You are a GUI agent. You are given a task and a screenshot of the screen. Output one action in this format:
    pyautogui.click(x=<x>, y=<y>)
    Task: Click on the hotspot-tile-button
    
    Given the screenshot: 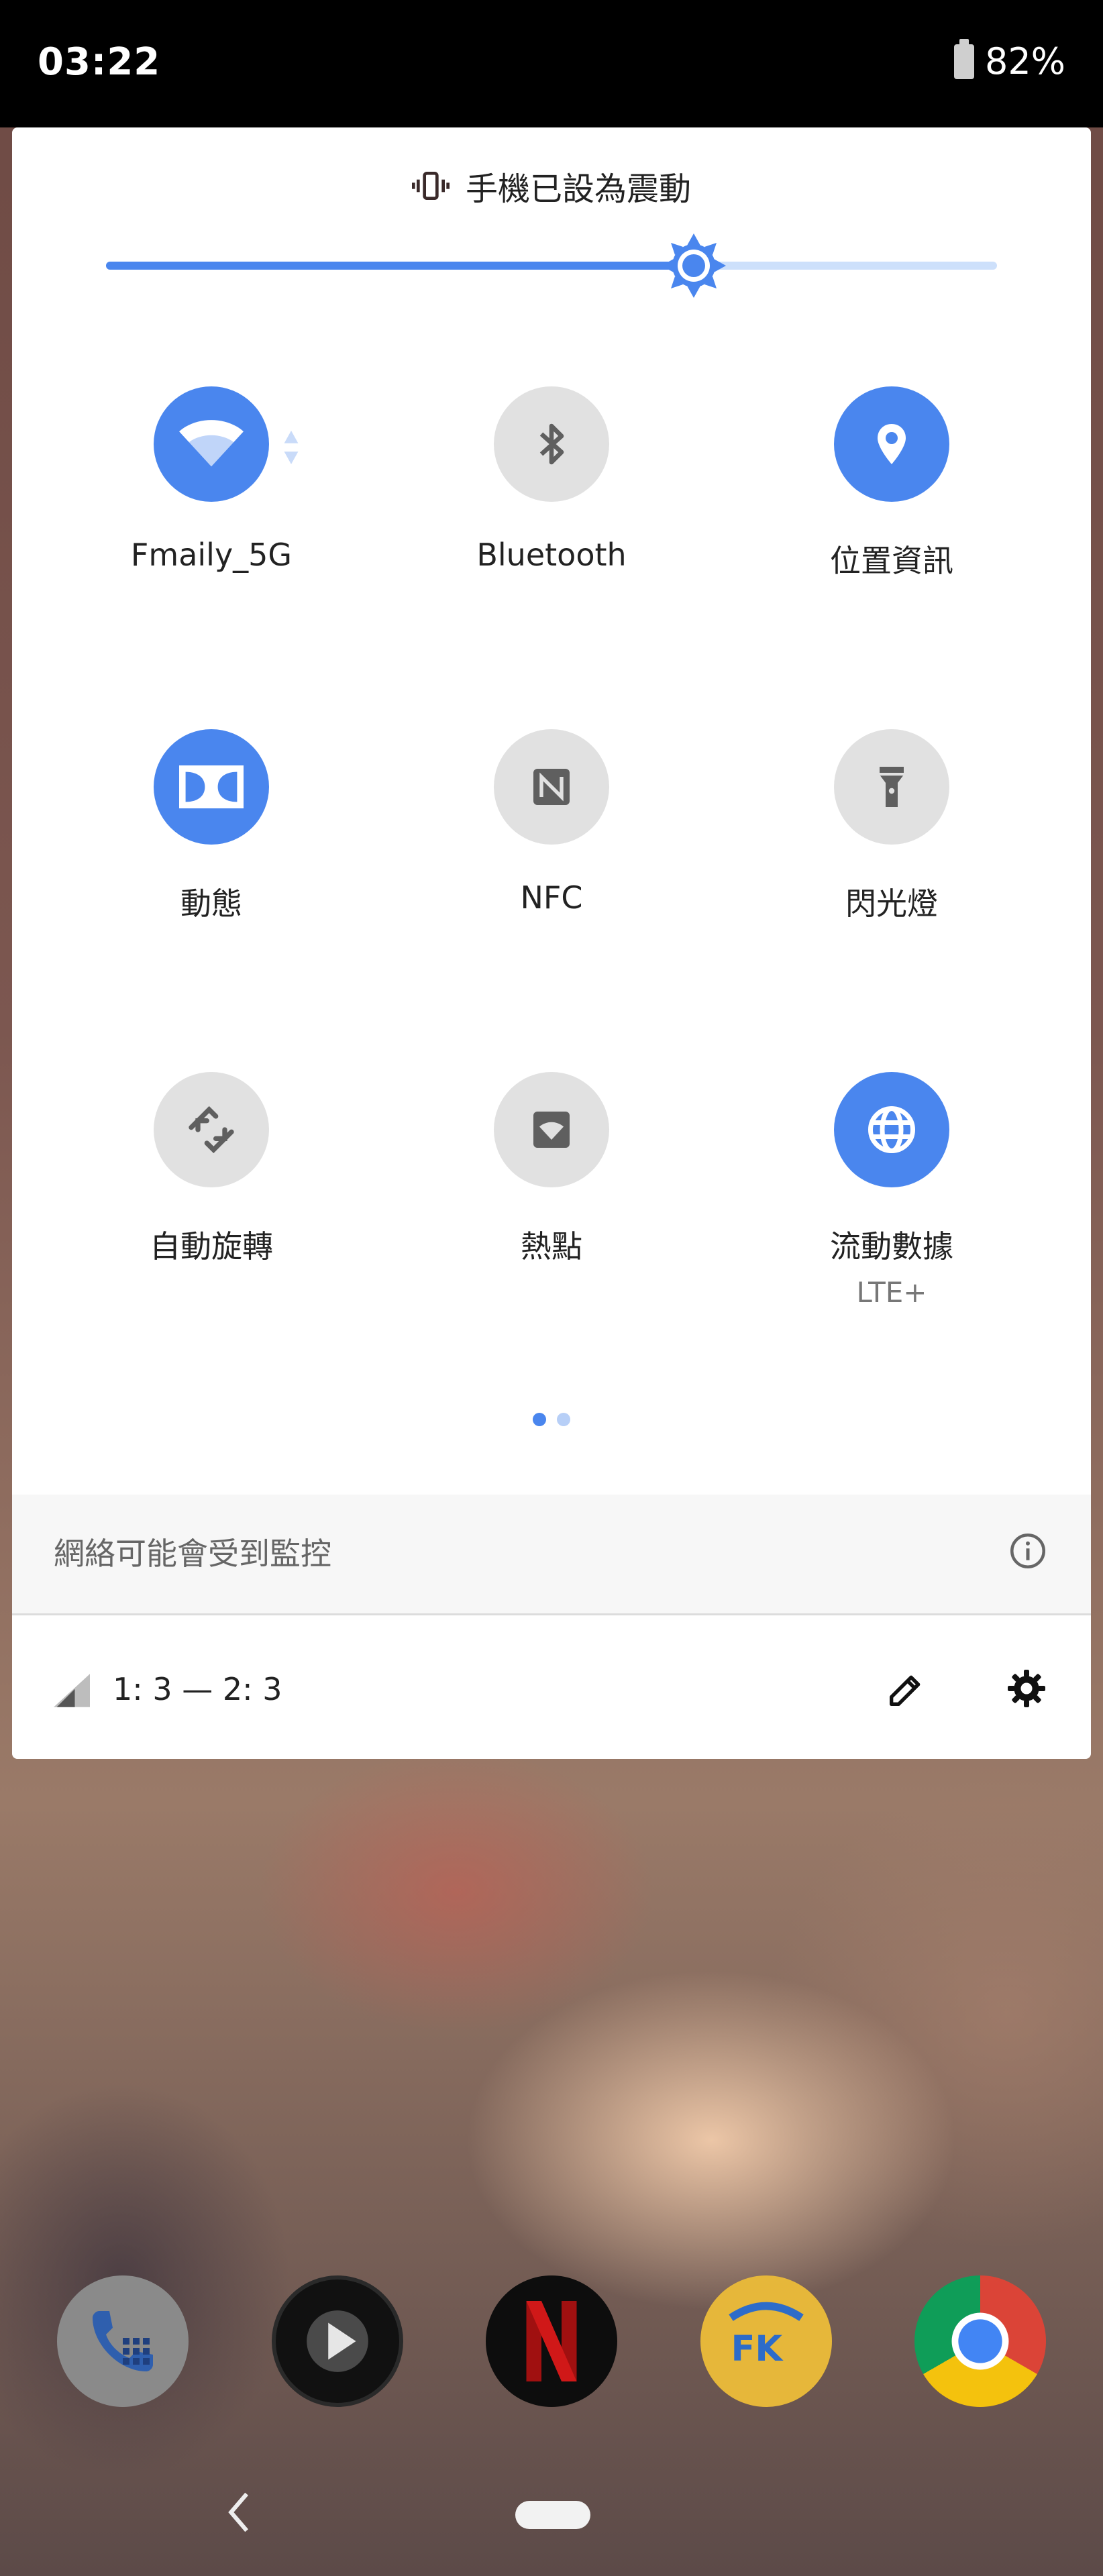 What is the action you would take?
    pyautogui.click(x=551, y=1129)
    